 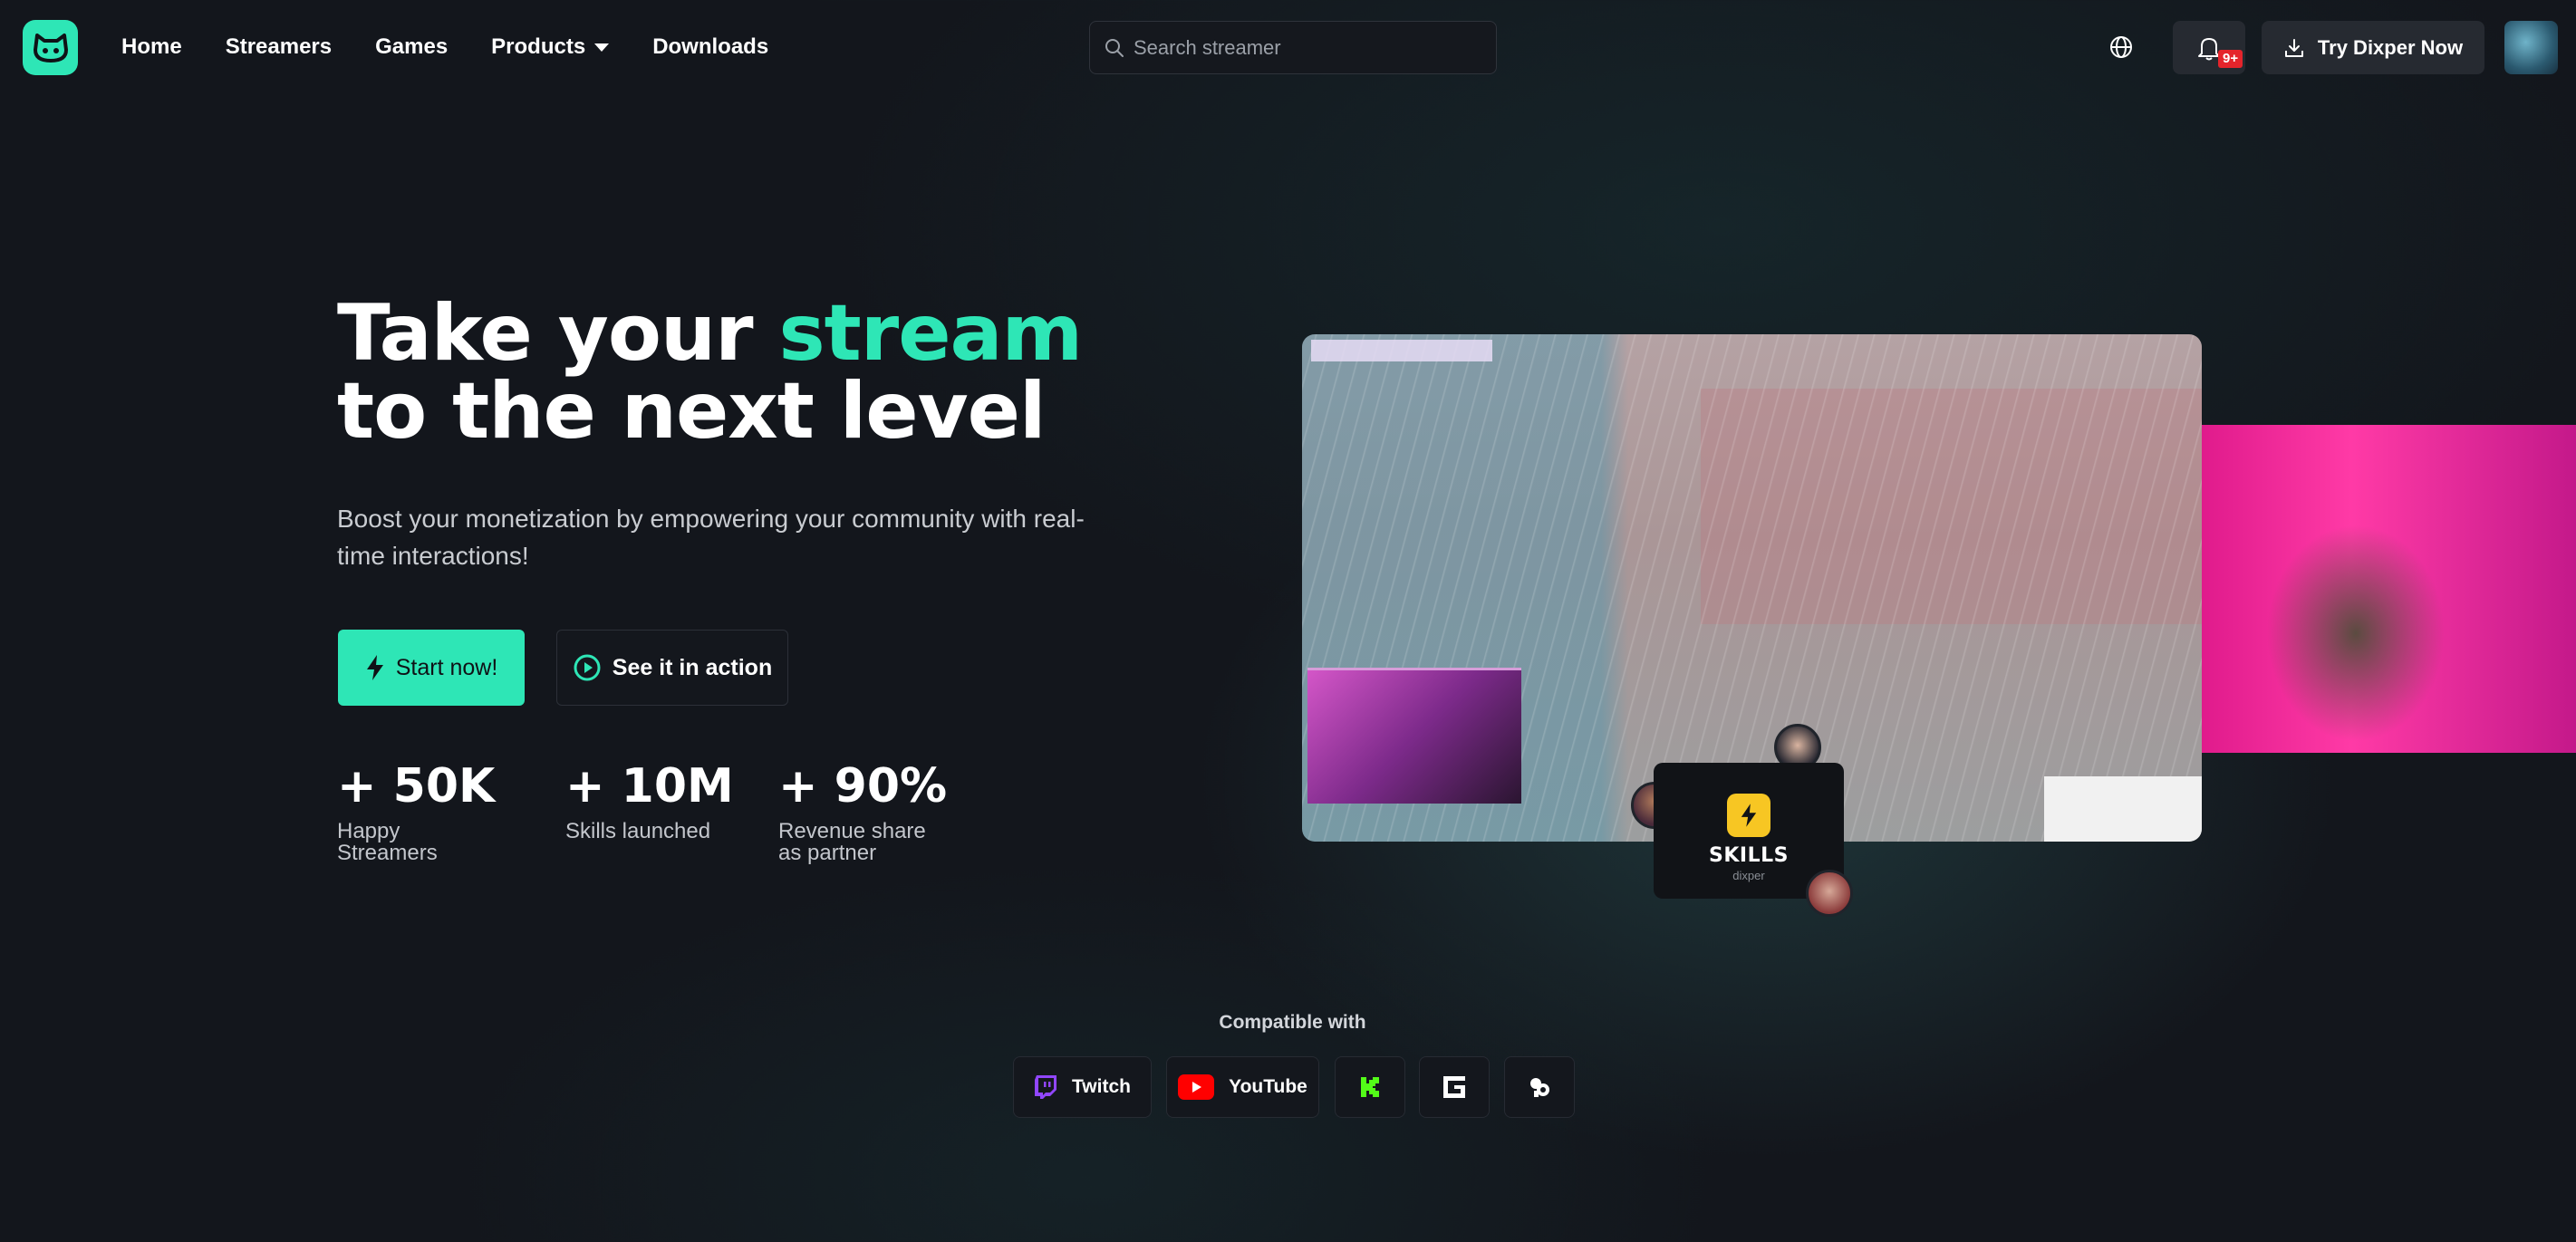 What do you see at coordinates (558, 333) in the screenshot?
I see `headline-part1: Take your` at bounding box center [558, 333].